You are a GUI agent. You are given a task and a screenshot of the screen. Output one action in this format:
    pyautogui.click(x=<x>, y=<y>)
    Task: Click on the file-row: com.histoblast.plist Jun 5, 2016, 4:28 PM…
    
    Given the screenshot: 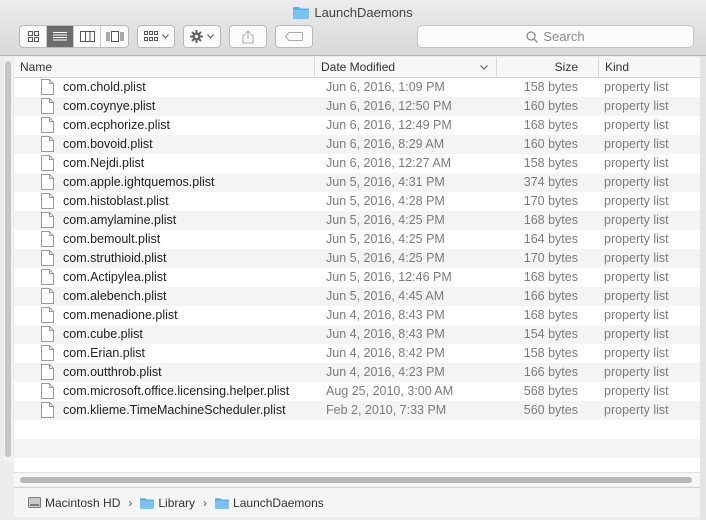 What is the action you would take?
    pyautogui.click(x=357, y=201)
    